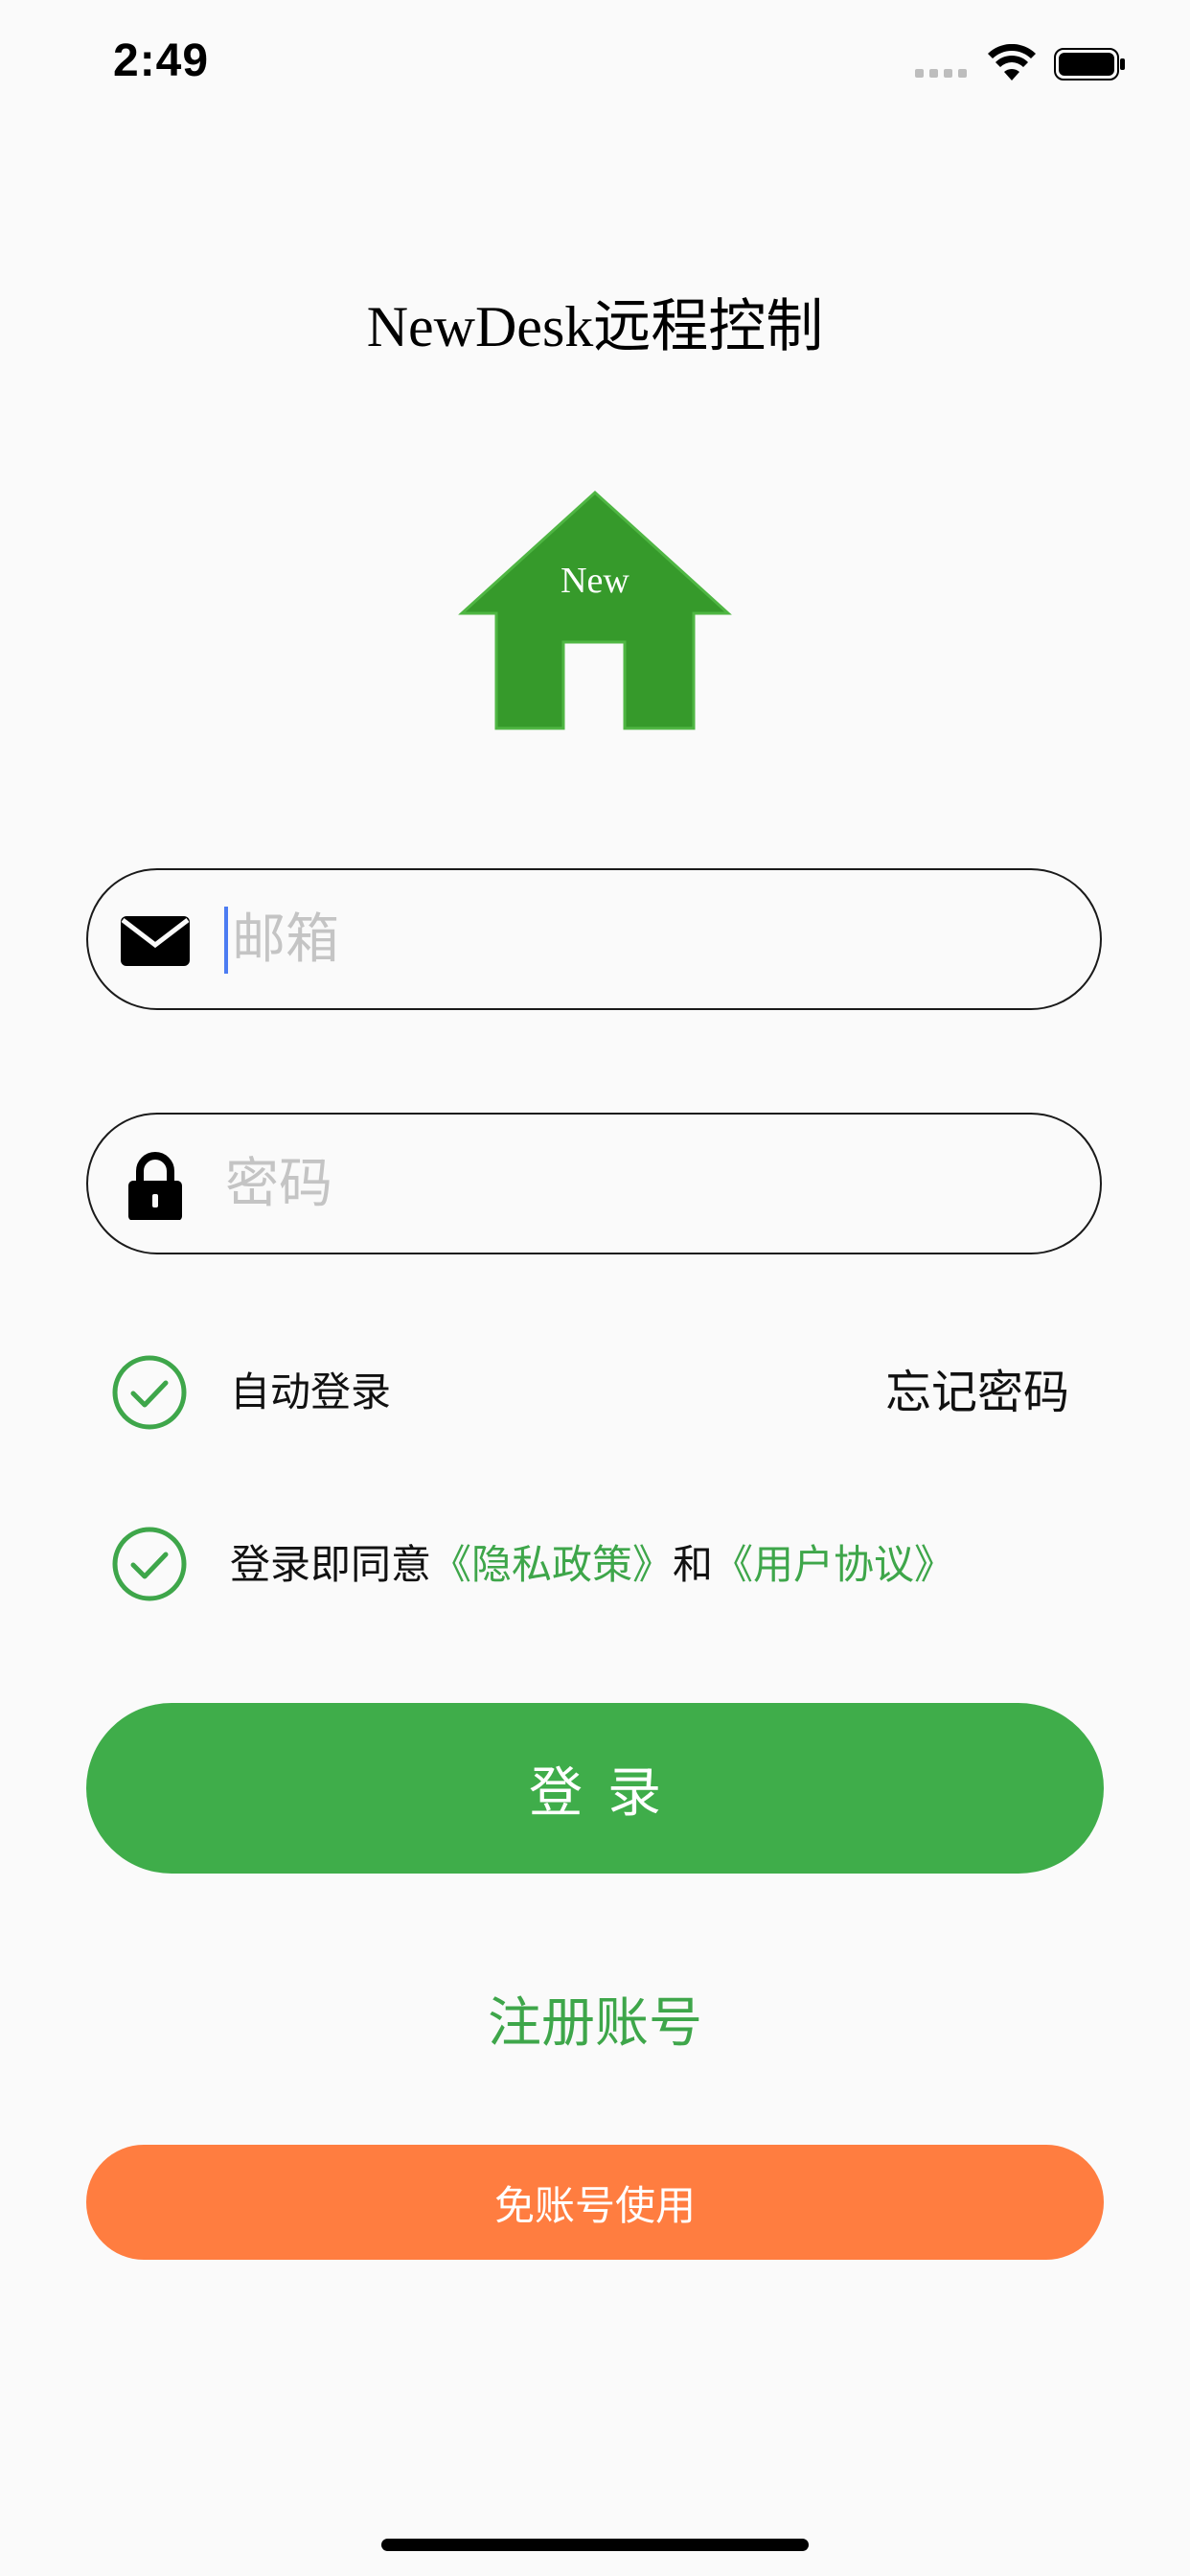 This screenshot has height=2576, width=1190. Describe the element at coordinates (594, 939) in the screenshot. I see `email-field: 邮箱` at that location.